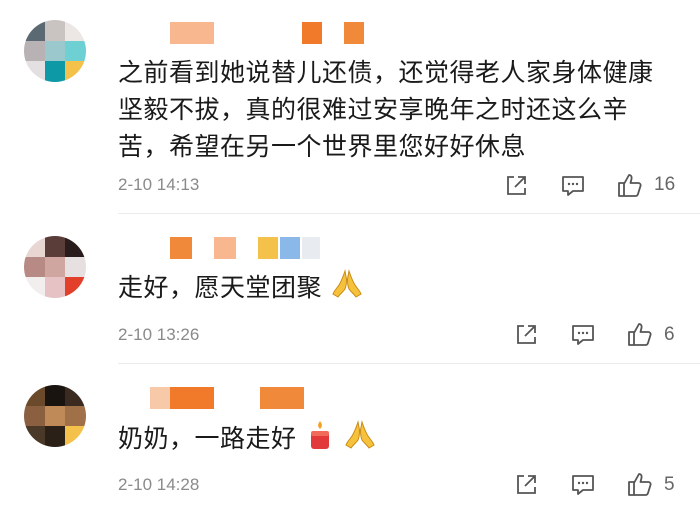 The image size is (700, 515). Describe the element at coordinates (159, 484) in the screenshot. I see `comment-timestamp: 2-10 14:28` at that location.